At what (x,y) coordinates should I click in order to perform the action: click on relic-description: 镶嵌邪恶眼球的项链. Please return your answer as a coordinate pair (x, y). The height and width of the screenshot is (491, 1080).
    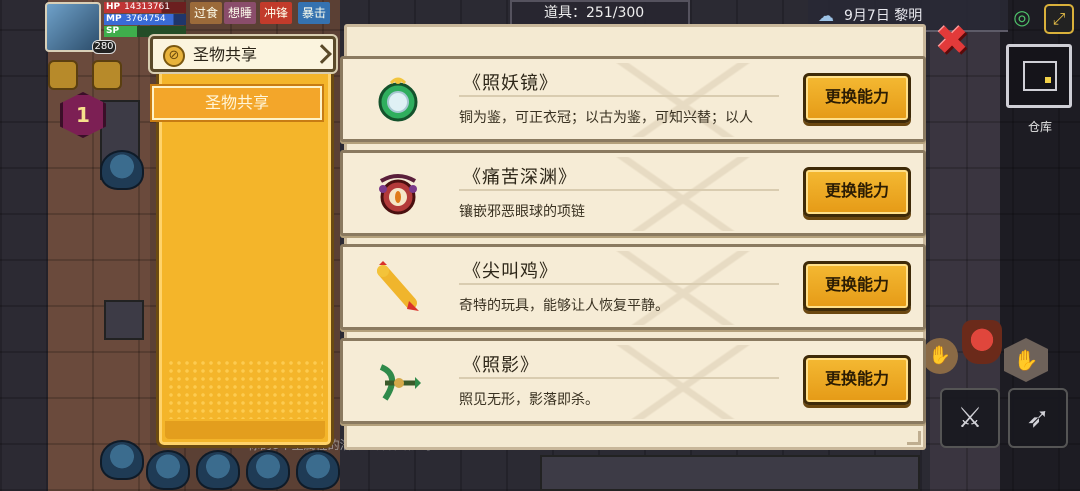
    Looking at the image, I should click on (522, 212).